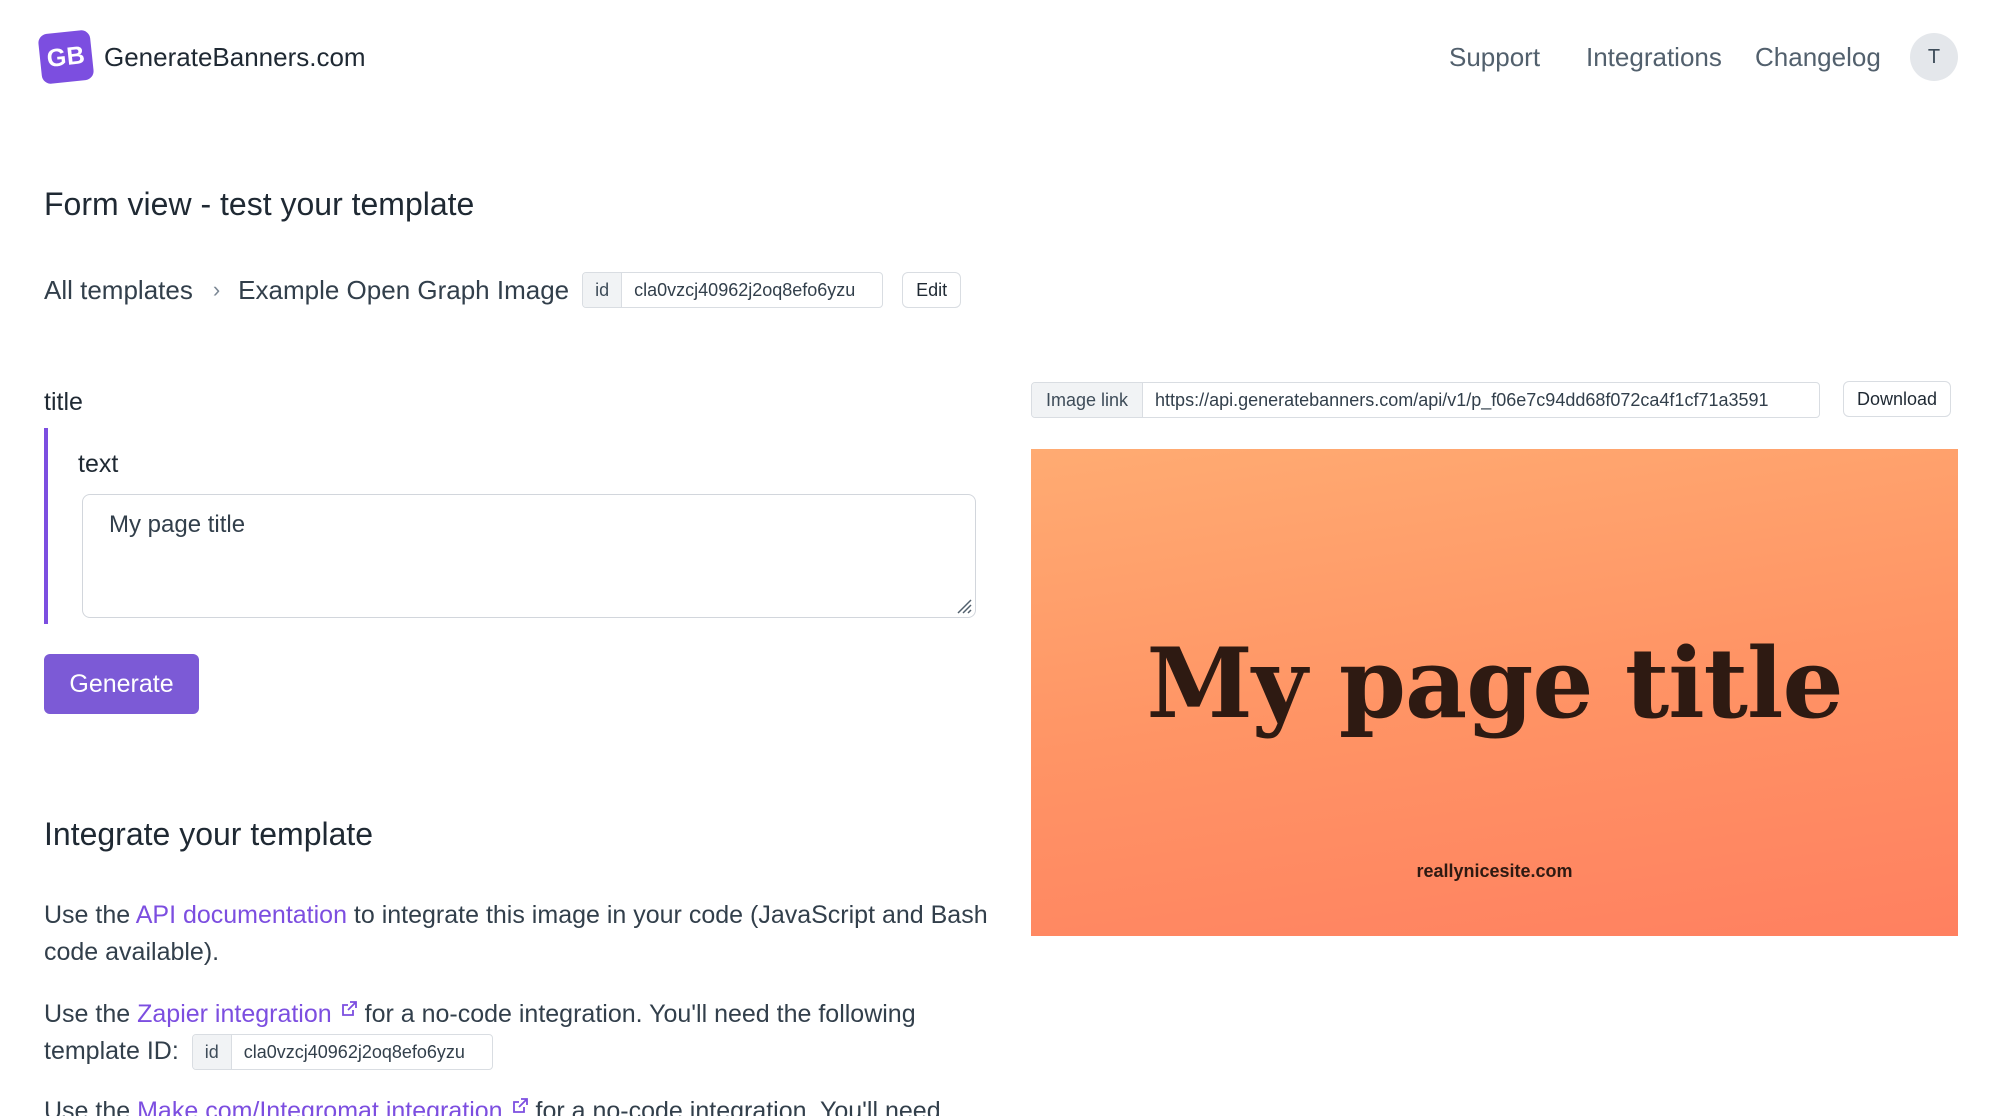 The image size is (2000, 1116). I want to click on nav-integrations: Integrations, so click(1654, 57).